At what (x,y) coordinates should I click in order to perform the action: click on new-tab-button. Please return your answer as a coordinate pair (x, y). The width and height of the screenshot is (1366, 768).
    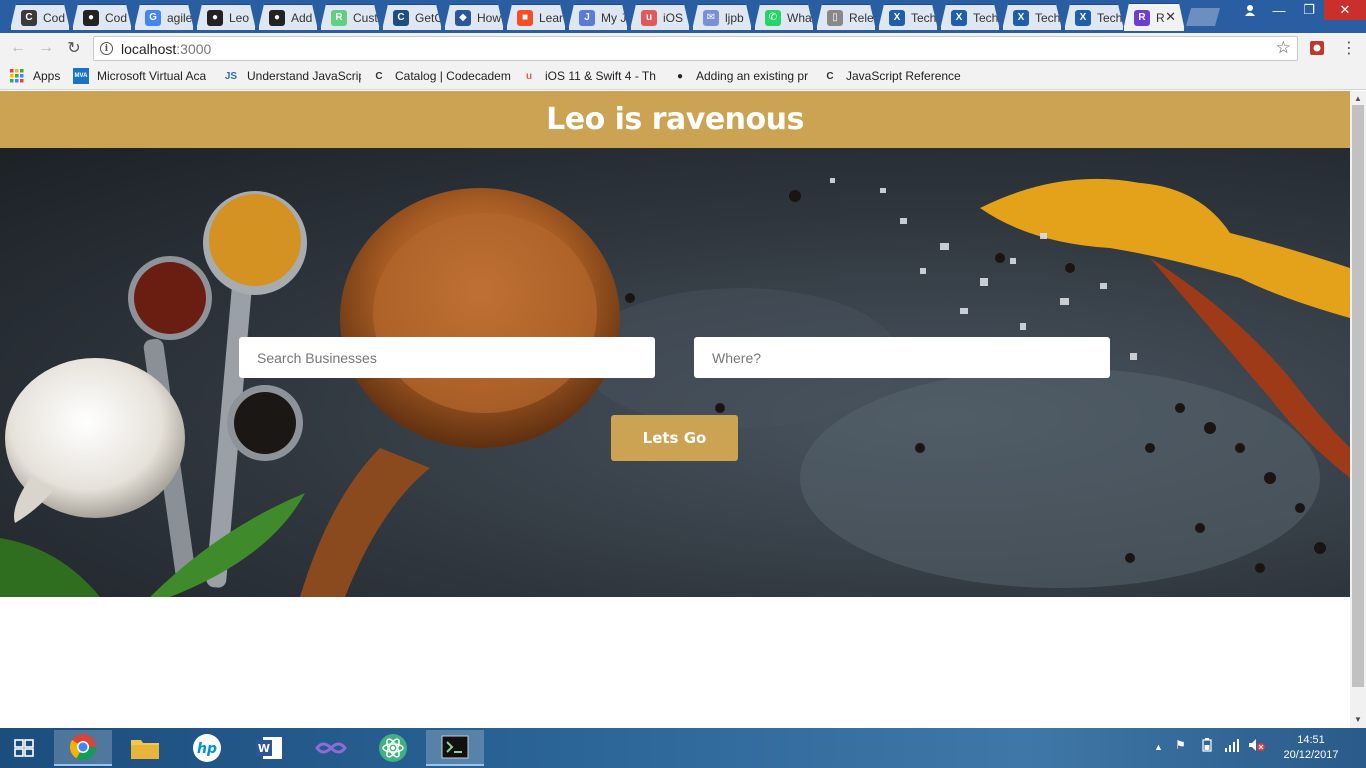
    Looking at the image, I should click on (1203, 17).